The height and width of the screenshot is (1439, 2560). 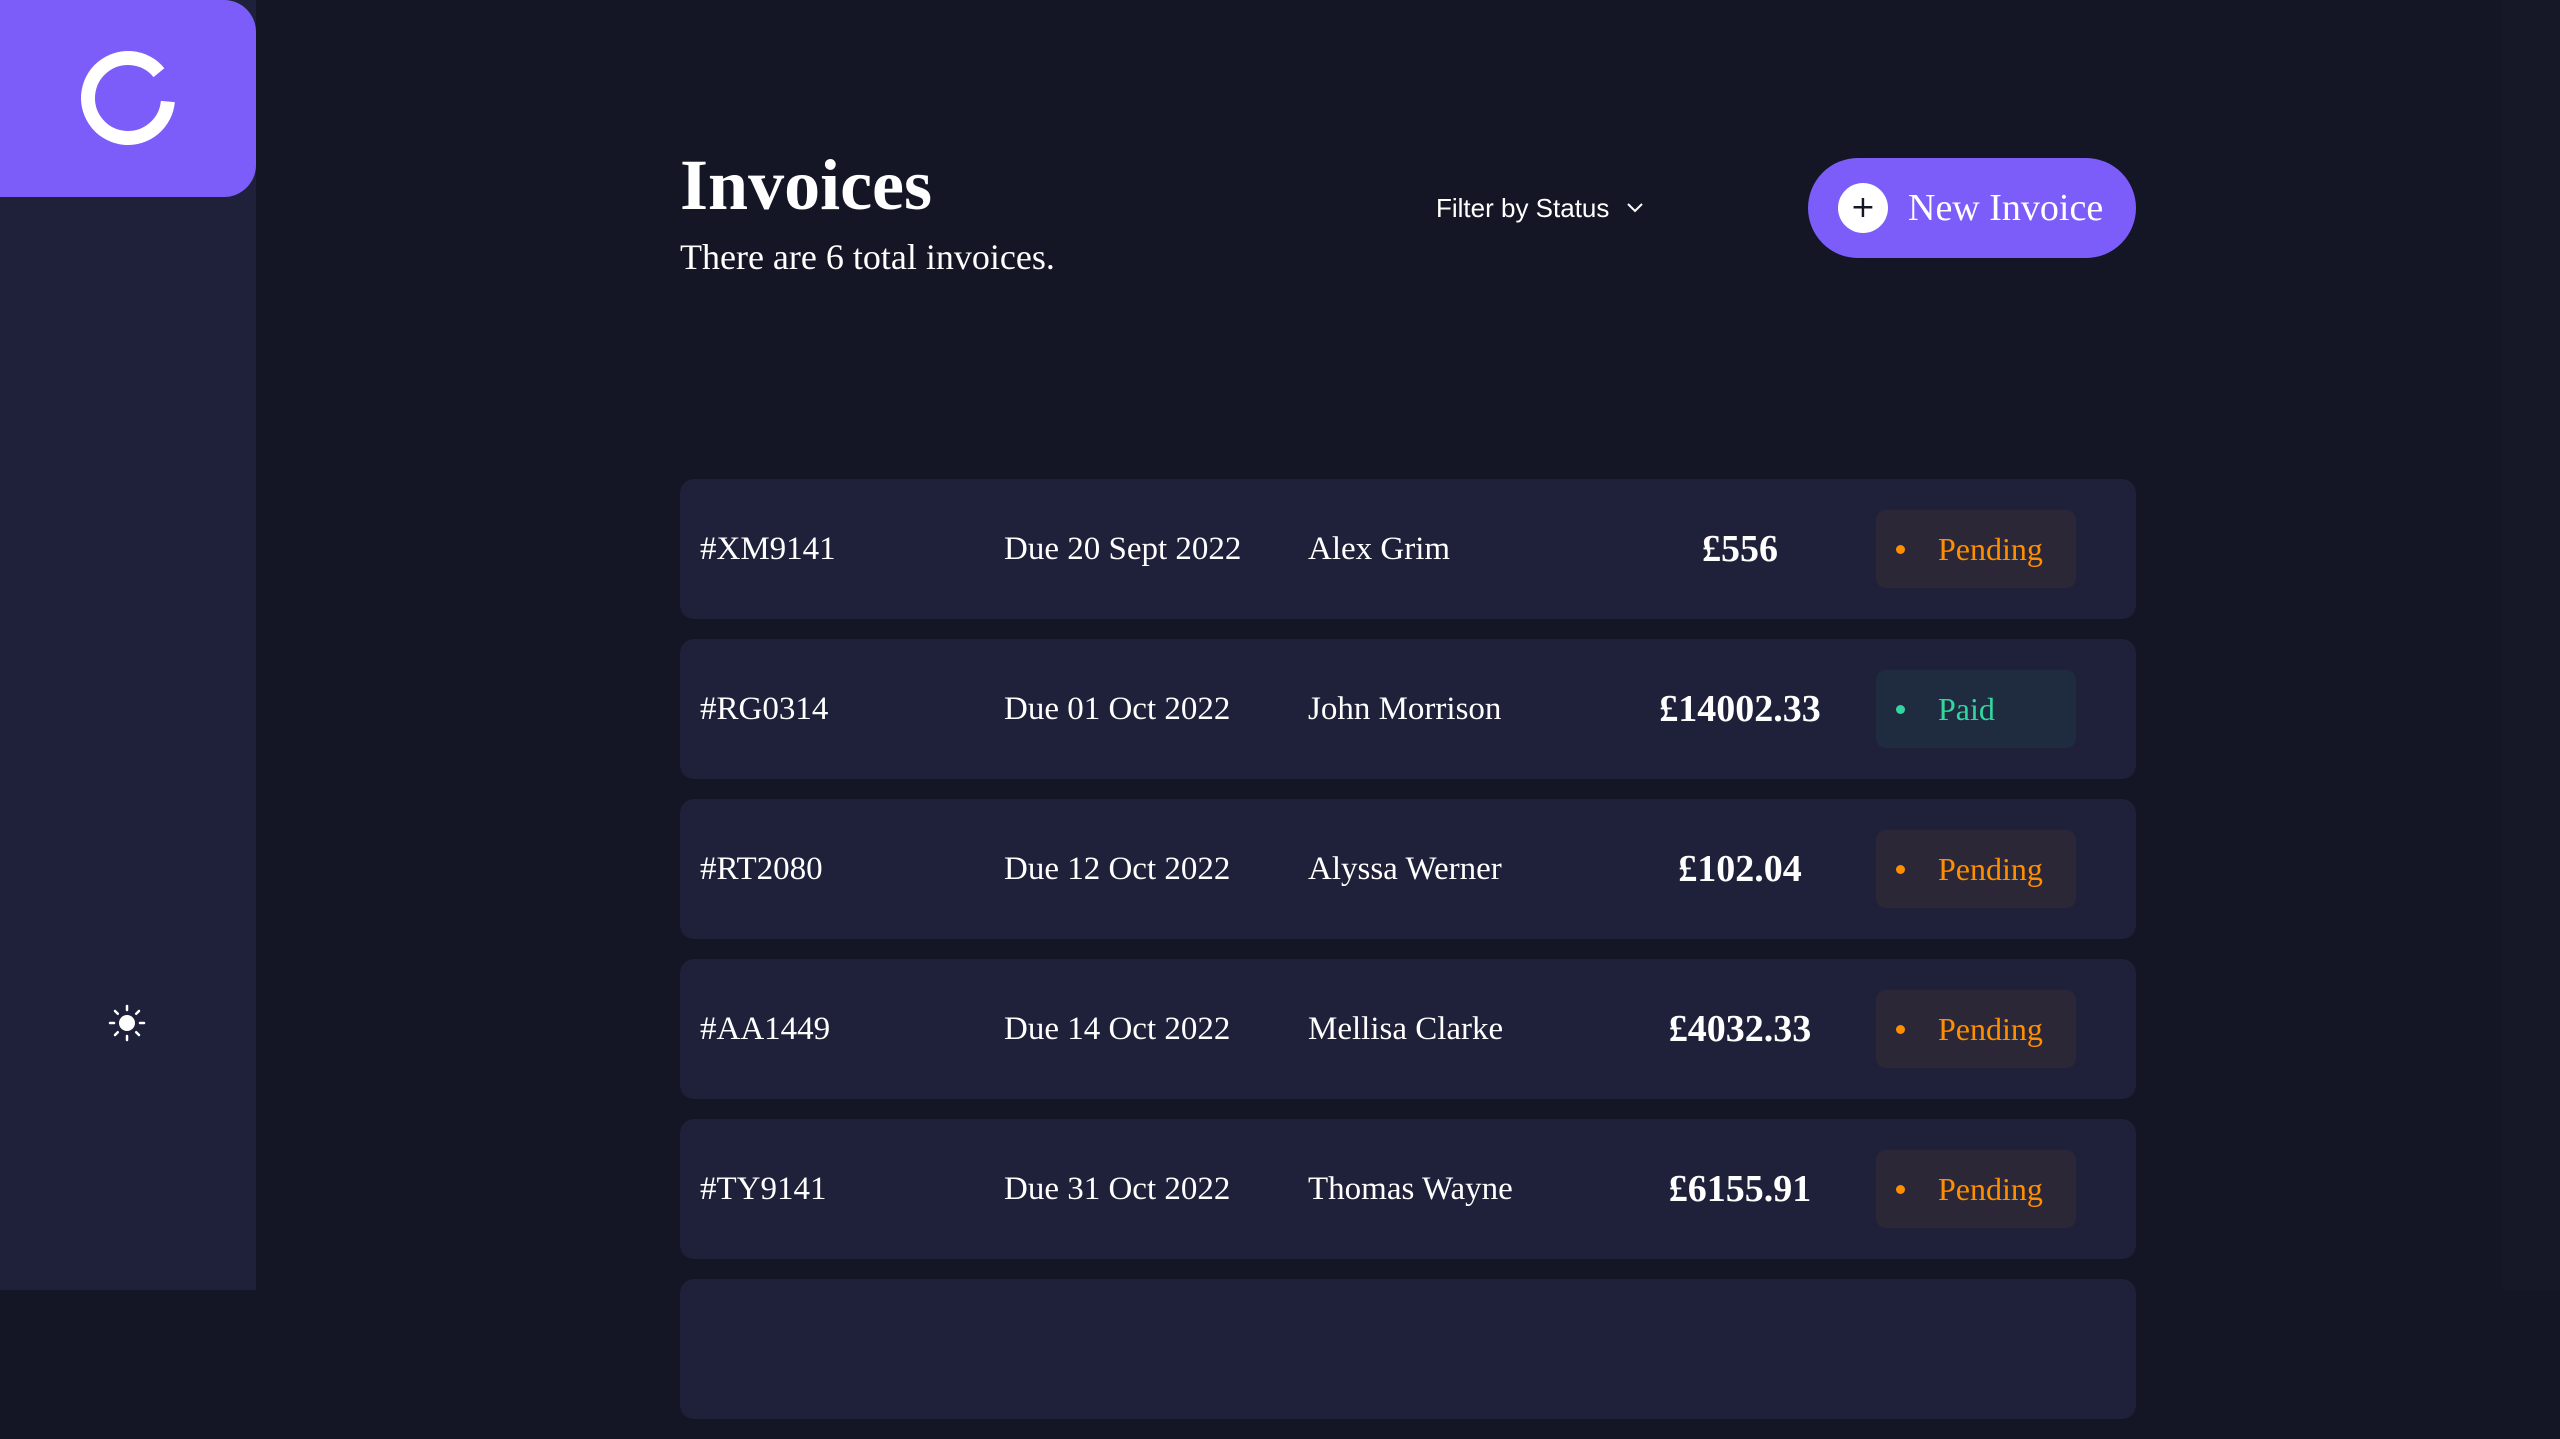 I want to click on app-logo, so click(x=128, y=98).